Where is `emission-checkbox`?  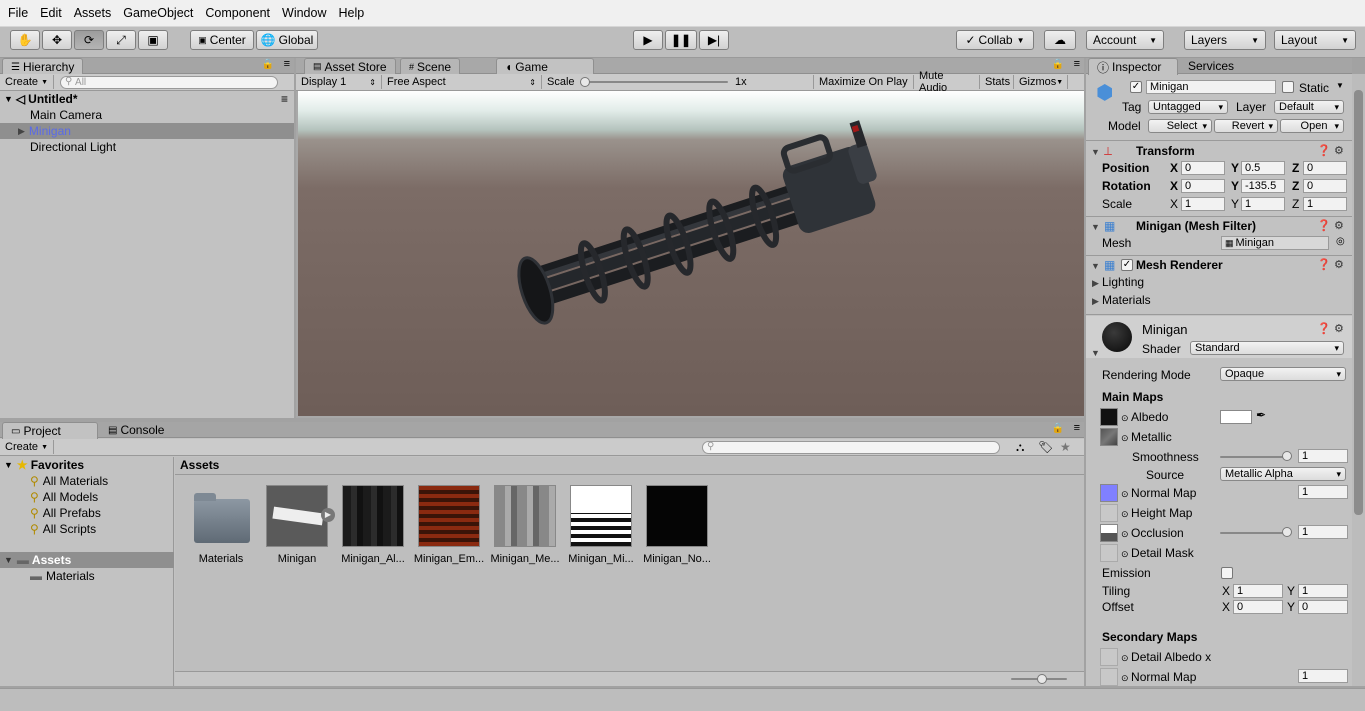
emission-checkbox is located at coordinates (1227, 573).